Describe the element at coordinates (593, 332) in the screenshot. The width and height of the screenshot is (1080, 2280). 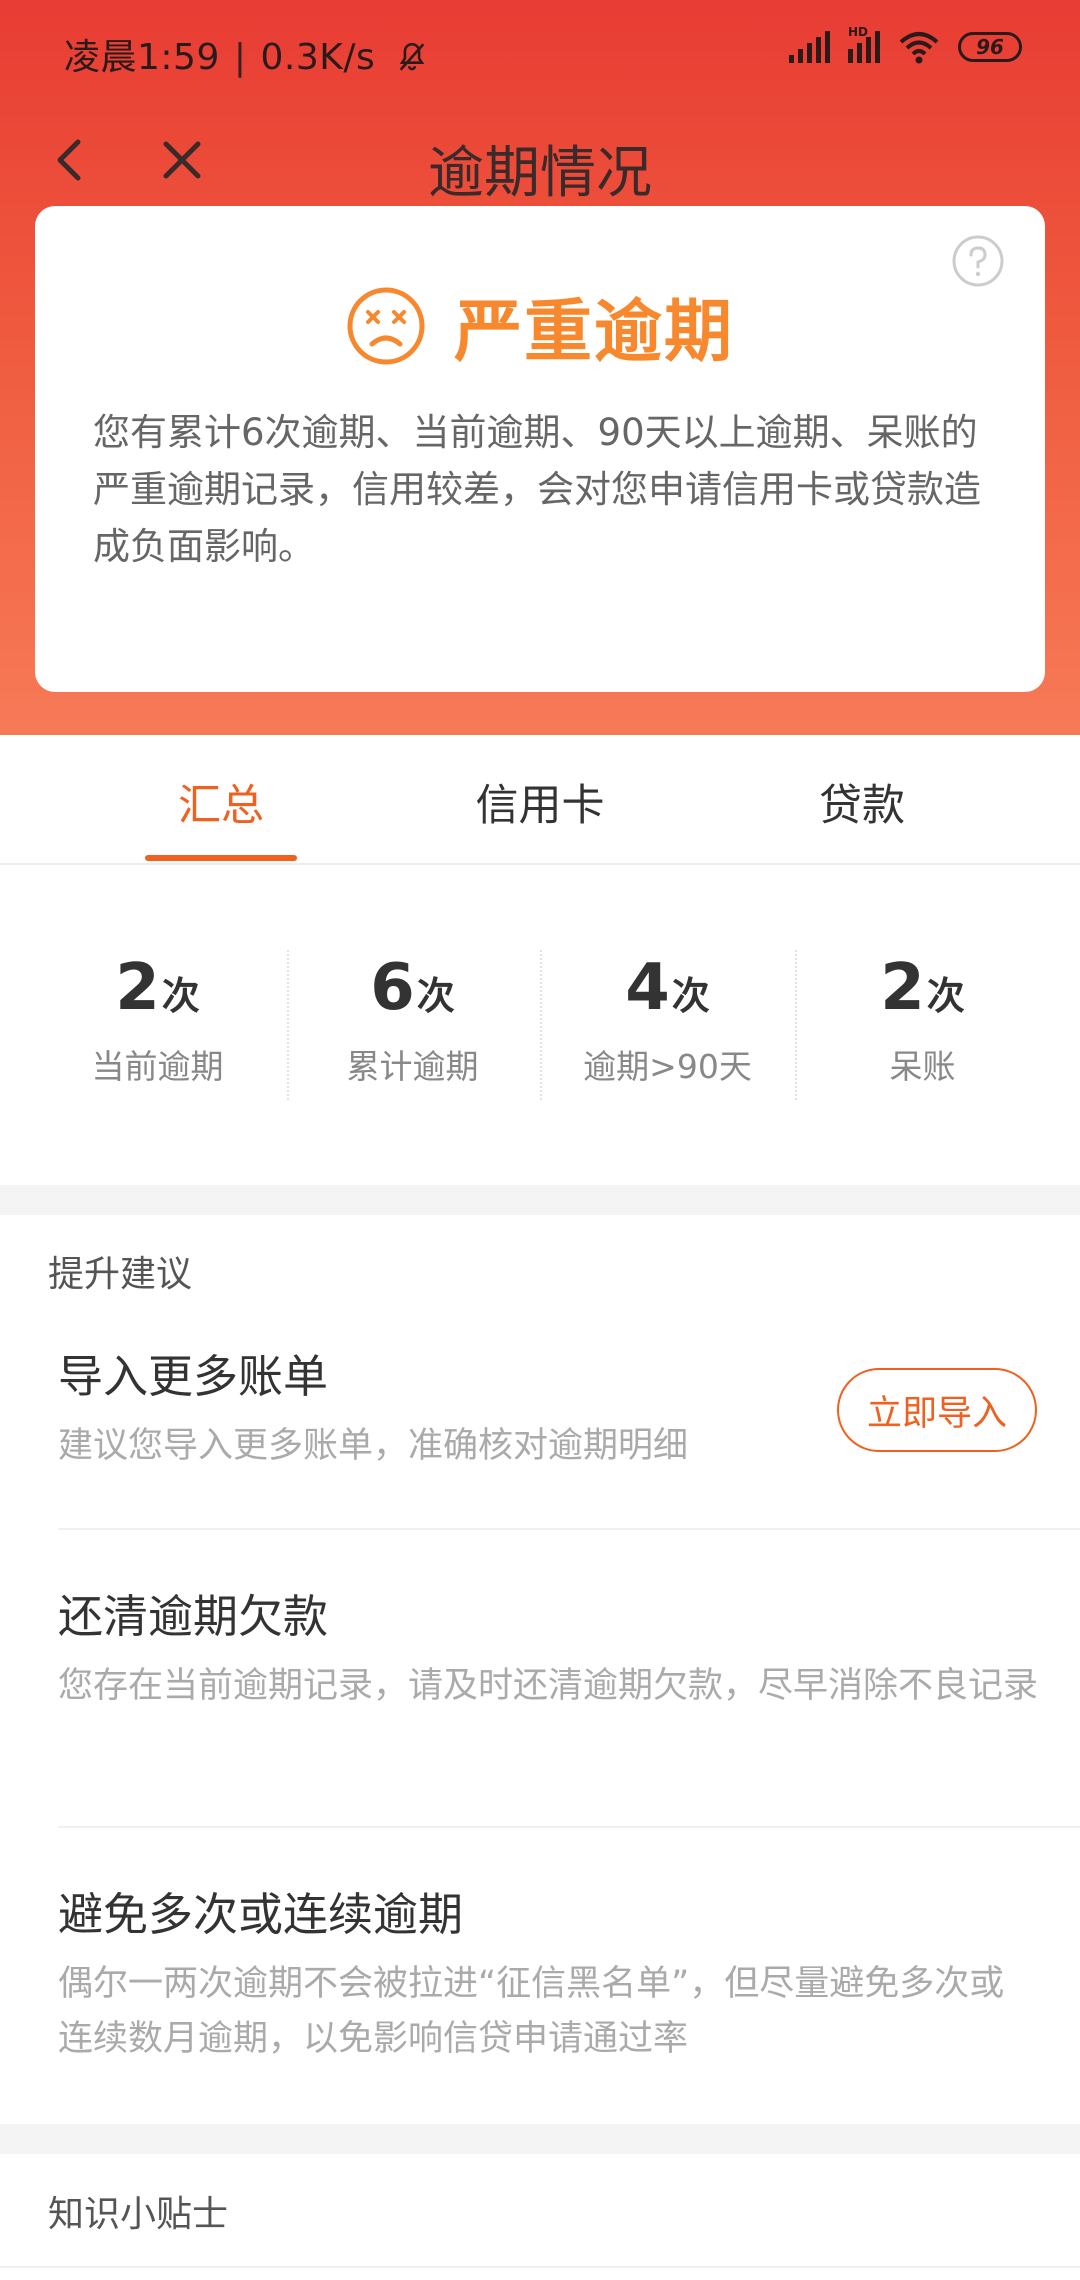
I see `severity-title: 严重逾期` at that location.